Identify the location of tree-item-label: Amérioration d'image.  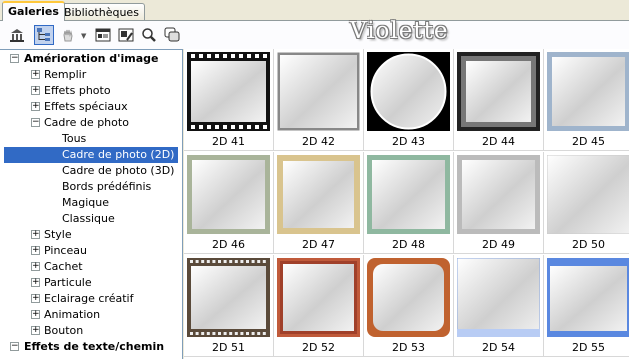
(91, 58).